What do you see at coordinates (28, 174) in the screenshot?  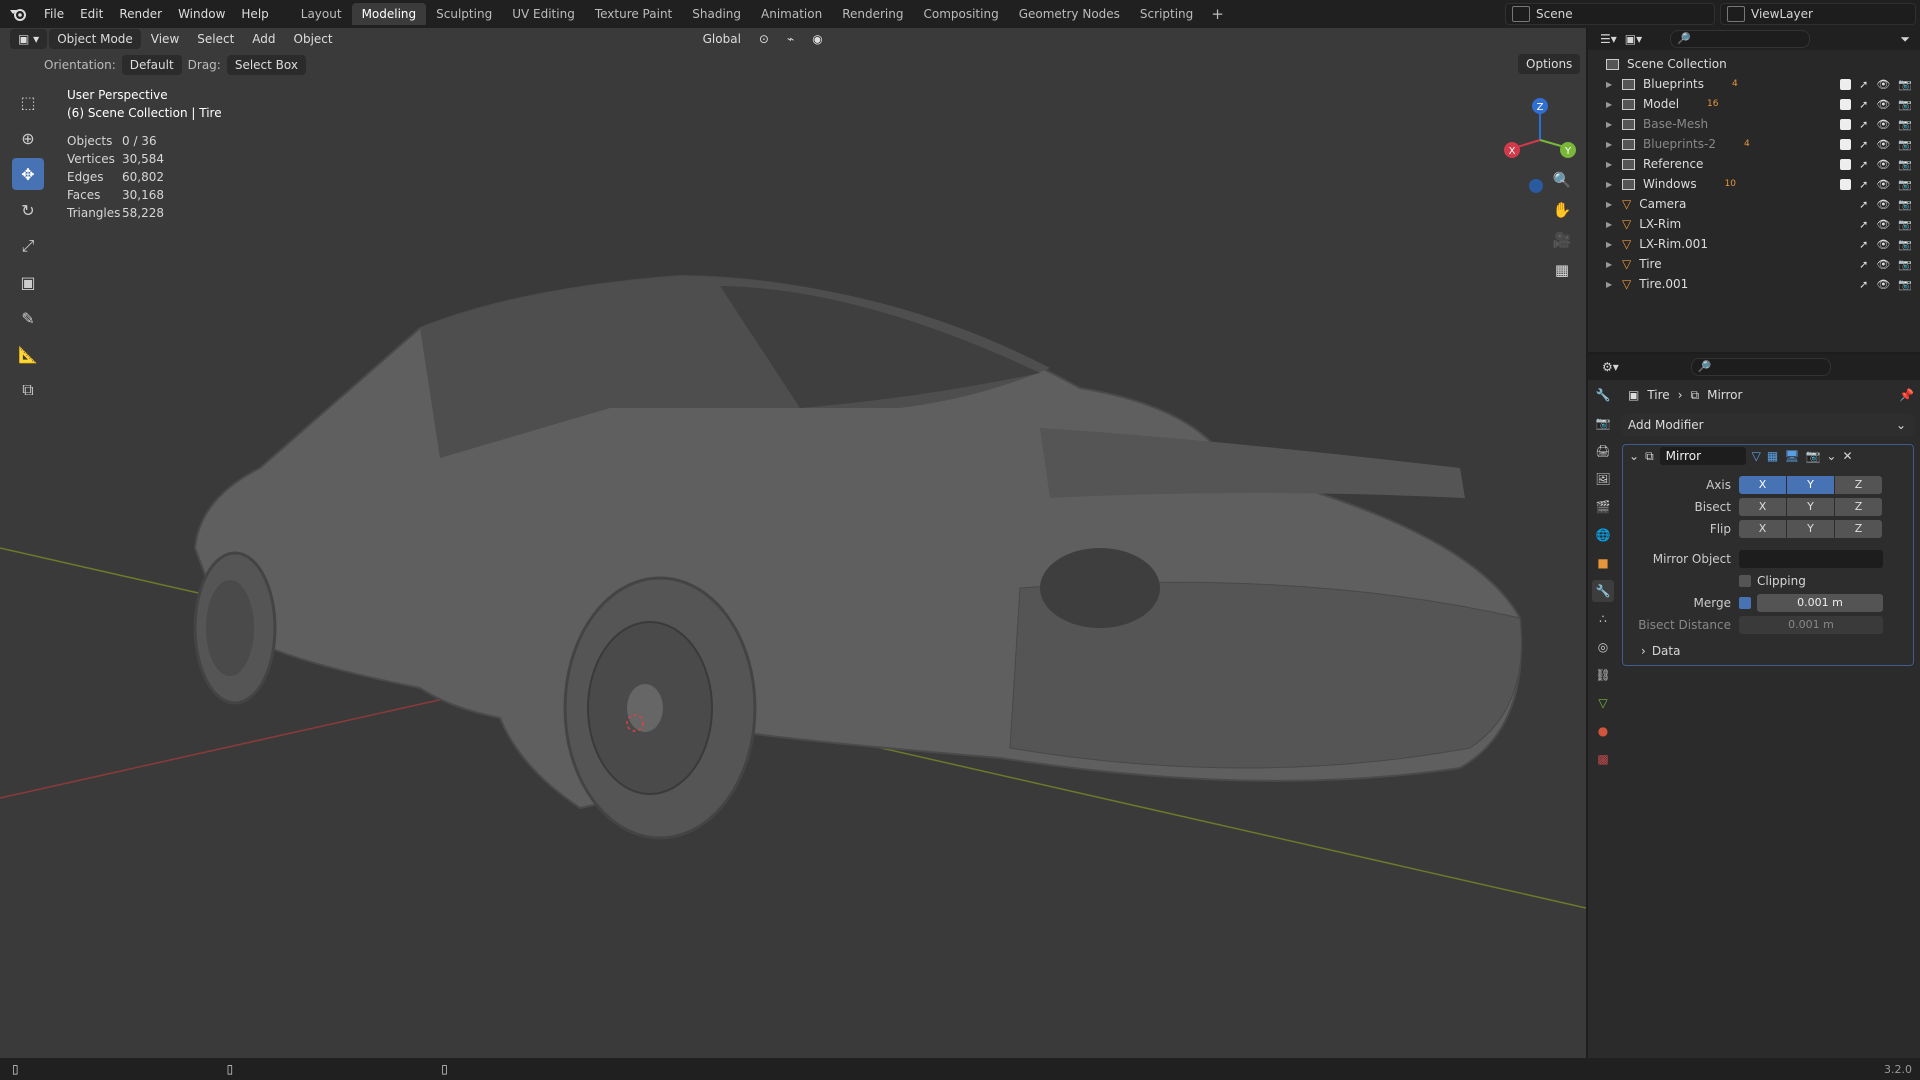 I see `move-tool-icon: ✥` at bounding box center [28, 174].